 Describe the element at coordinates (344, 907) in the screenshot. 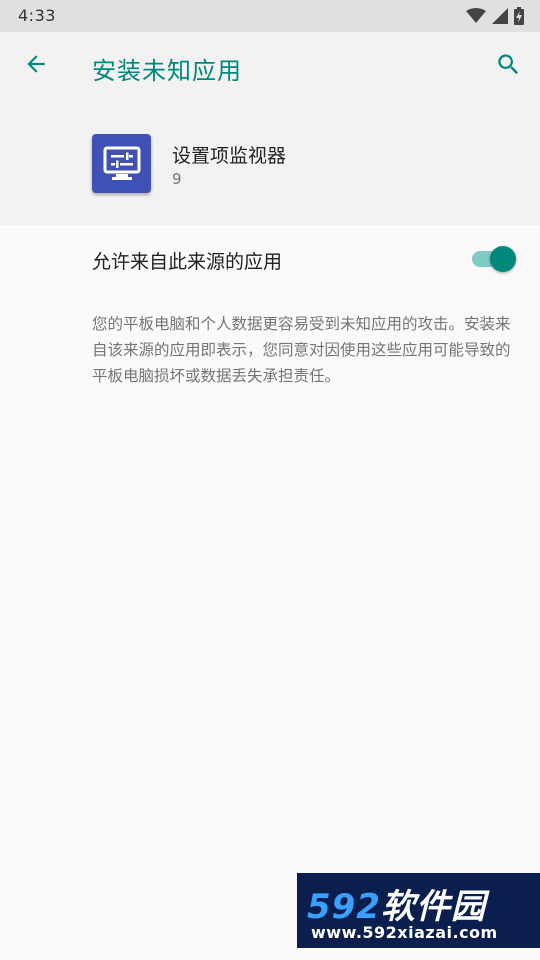

I see `watermark-number: 592` at that location.